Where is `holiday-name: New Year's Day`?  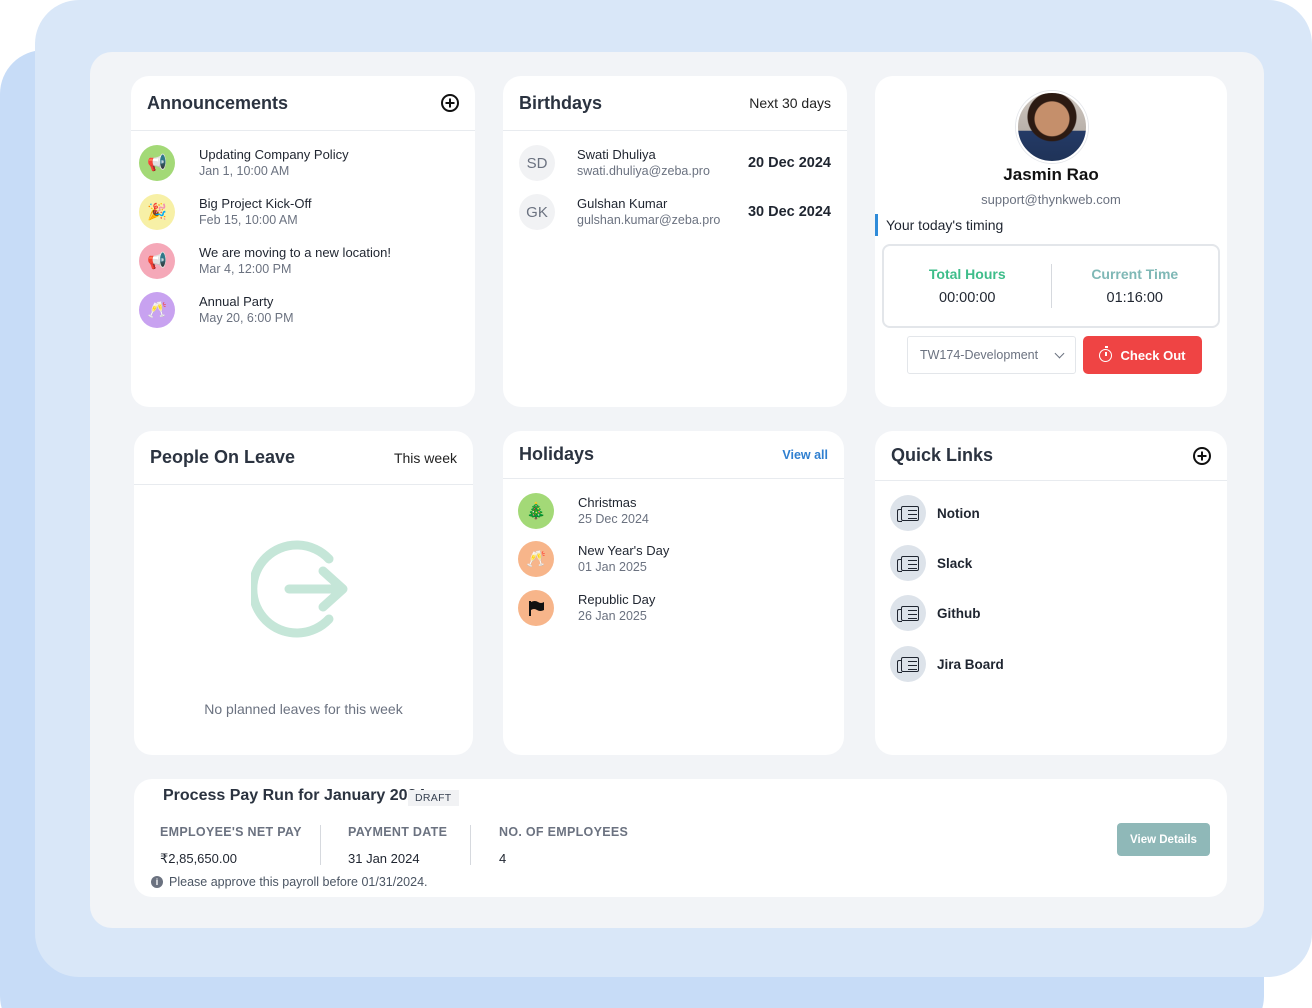 holiday-name: New Year's Day is located at coordinates (624, 550).